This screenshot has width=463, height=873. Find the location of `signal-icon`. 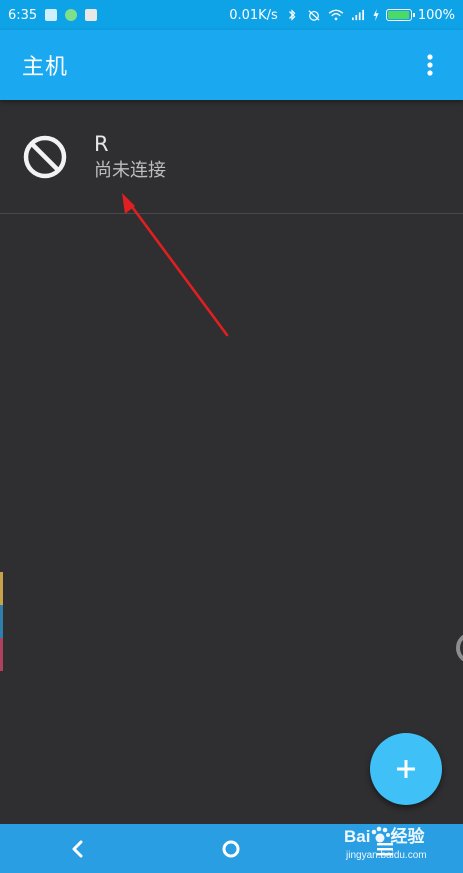

signal-icon is located at coordinates (357, 15).